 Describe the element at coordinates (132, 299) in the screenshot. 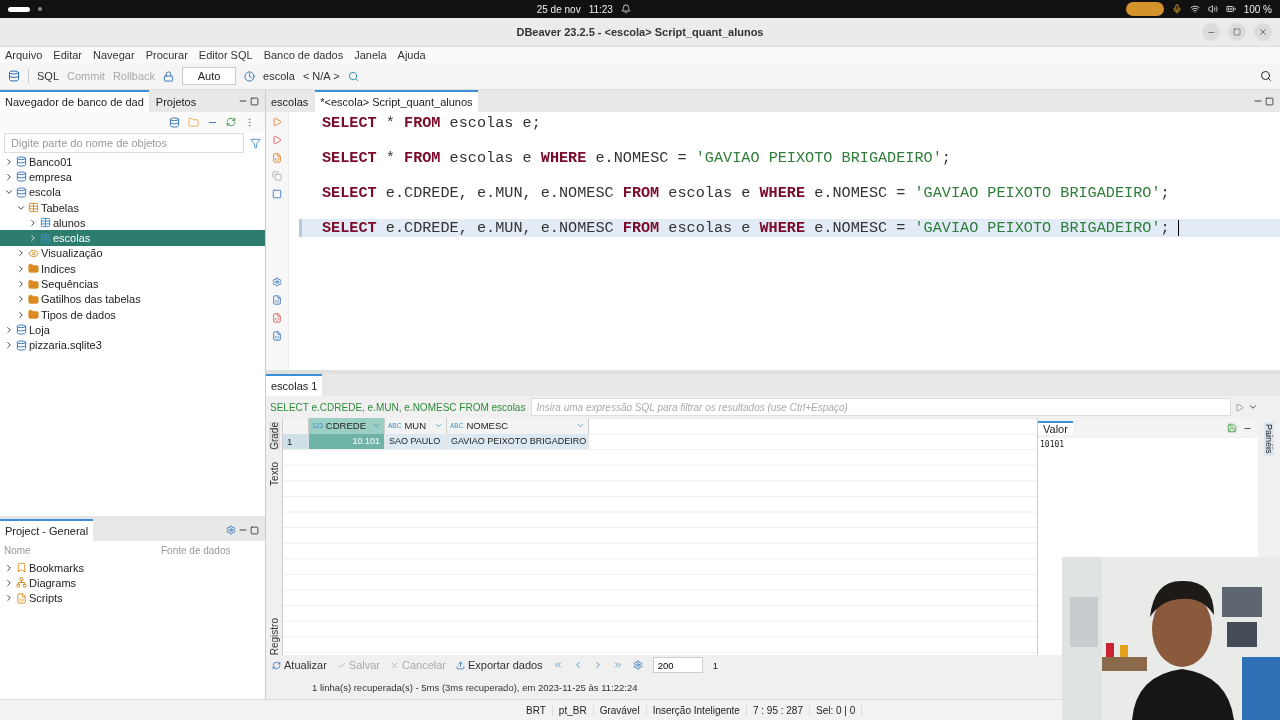

I see `tree-item: Gatilhos das tabelas` at that location.